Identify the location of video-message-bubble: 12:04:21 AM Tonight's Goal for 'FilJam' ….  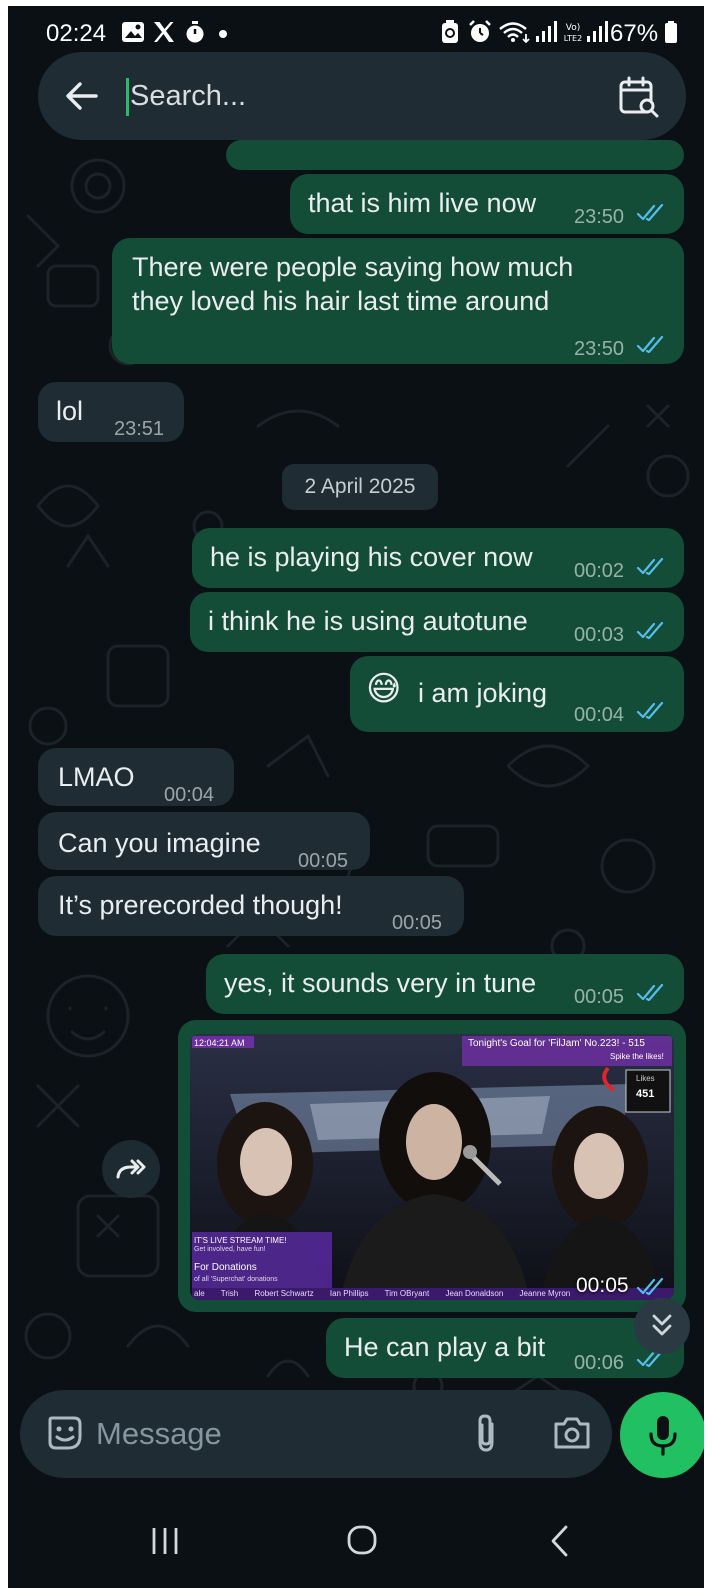
(432, 1166).